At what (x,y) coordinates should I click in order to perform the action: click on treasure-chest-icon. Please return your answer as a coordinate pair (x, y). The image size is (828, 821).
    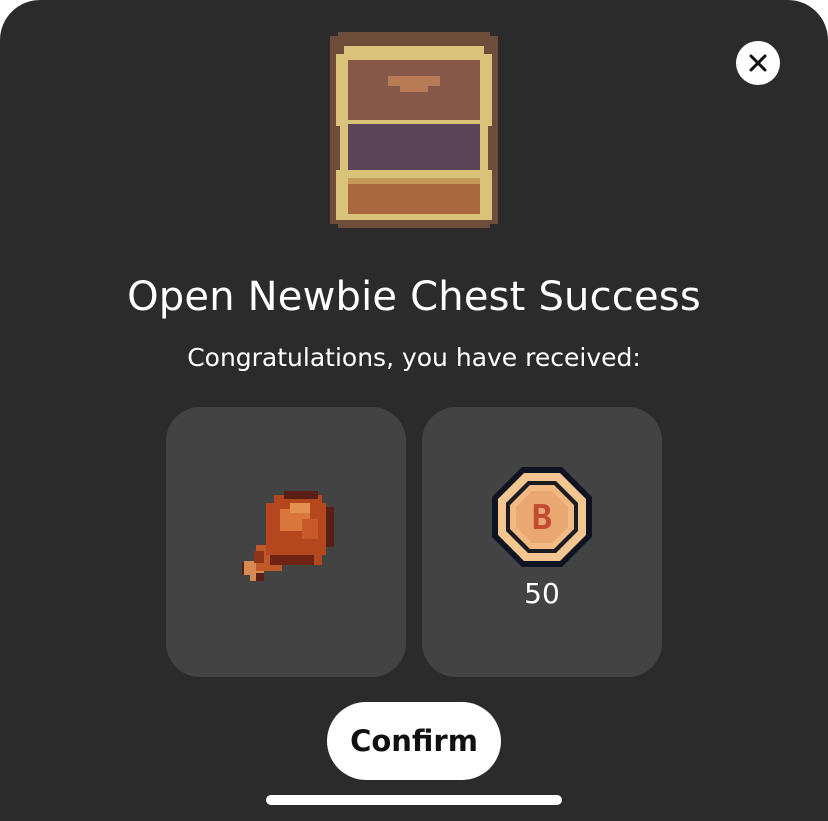
    Looking at the image, I should click on (414, 130).